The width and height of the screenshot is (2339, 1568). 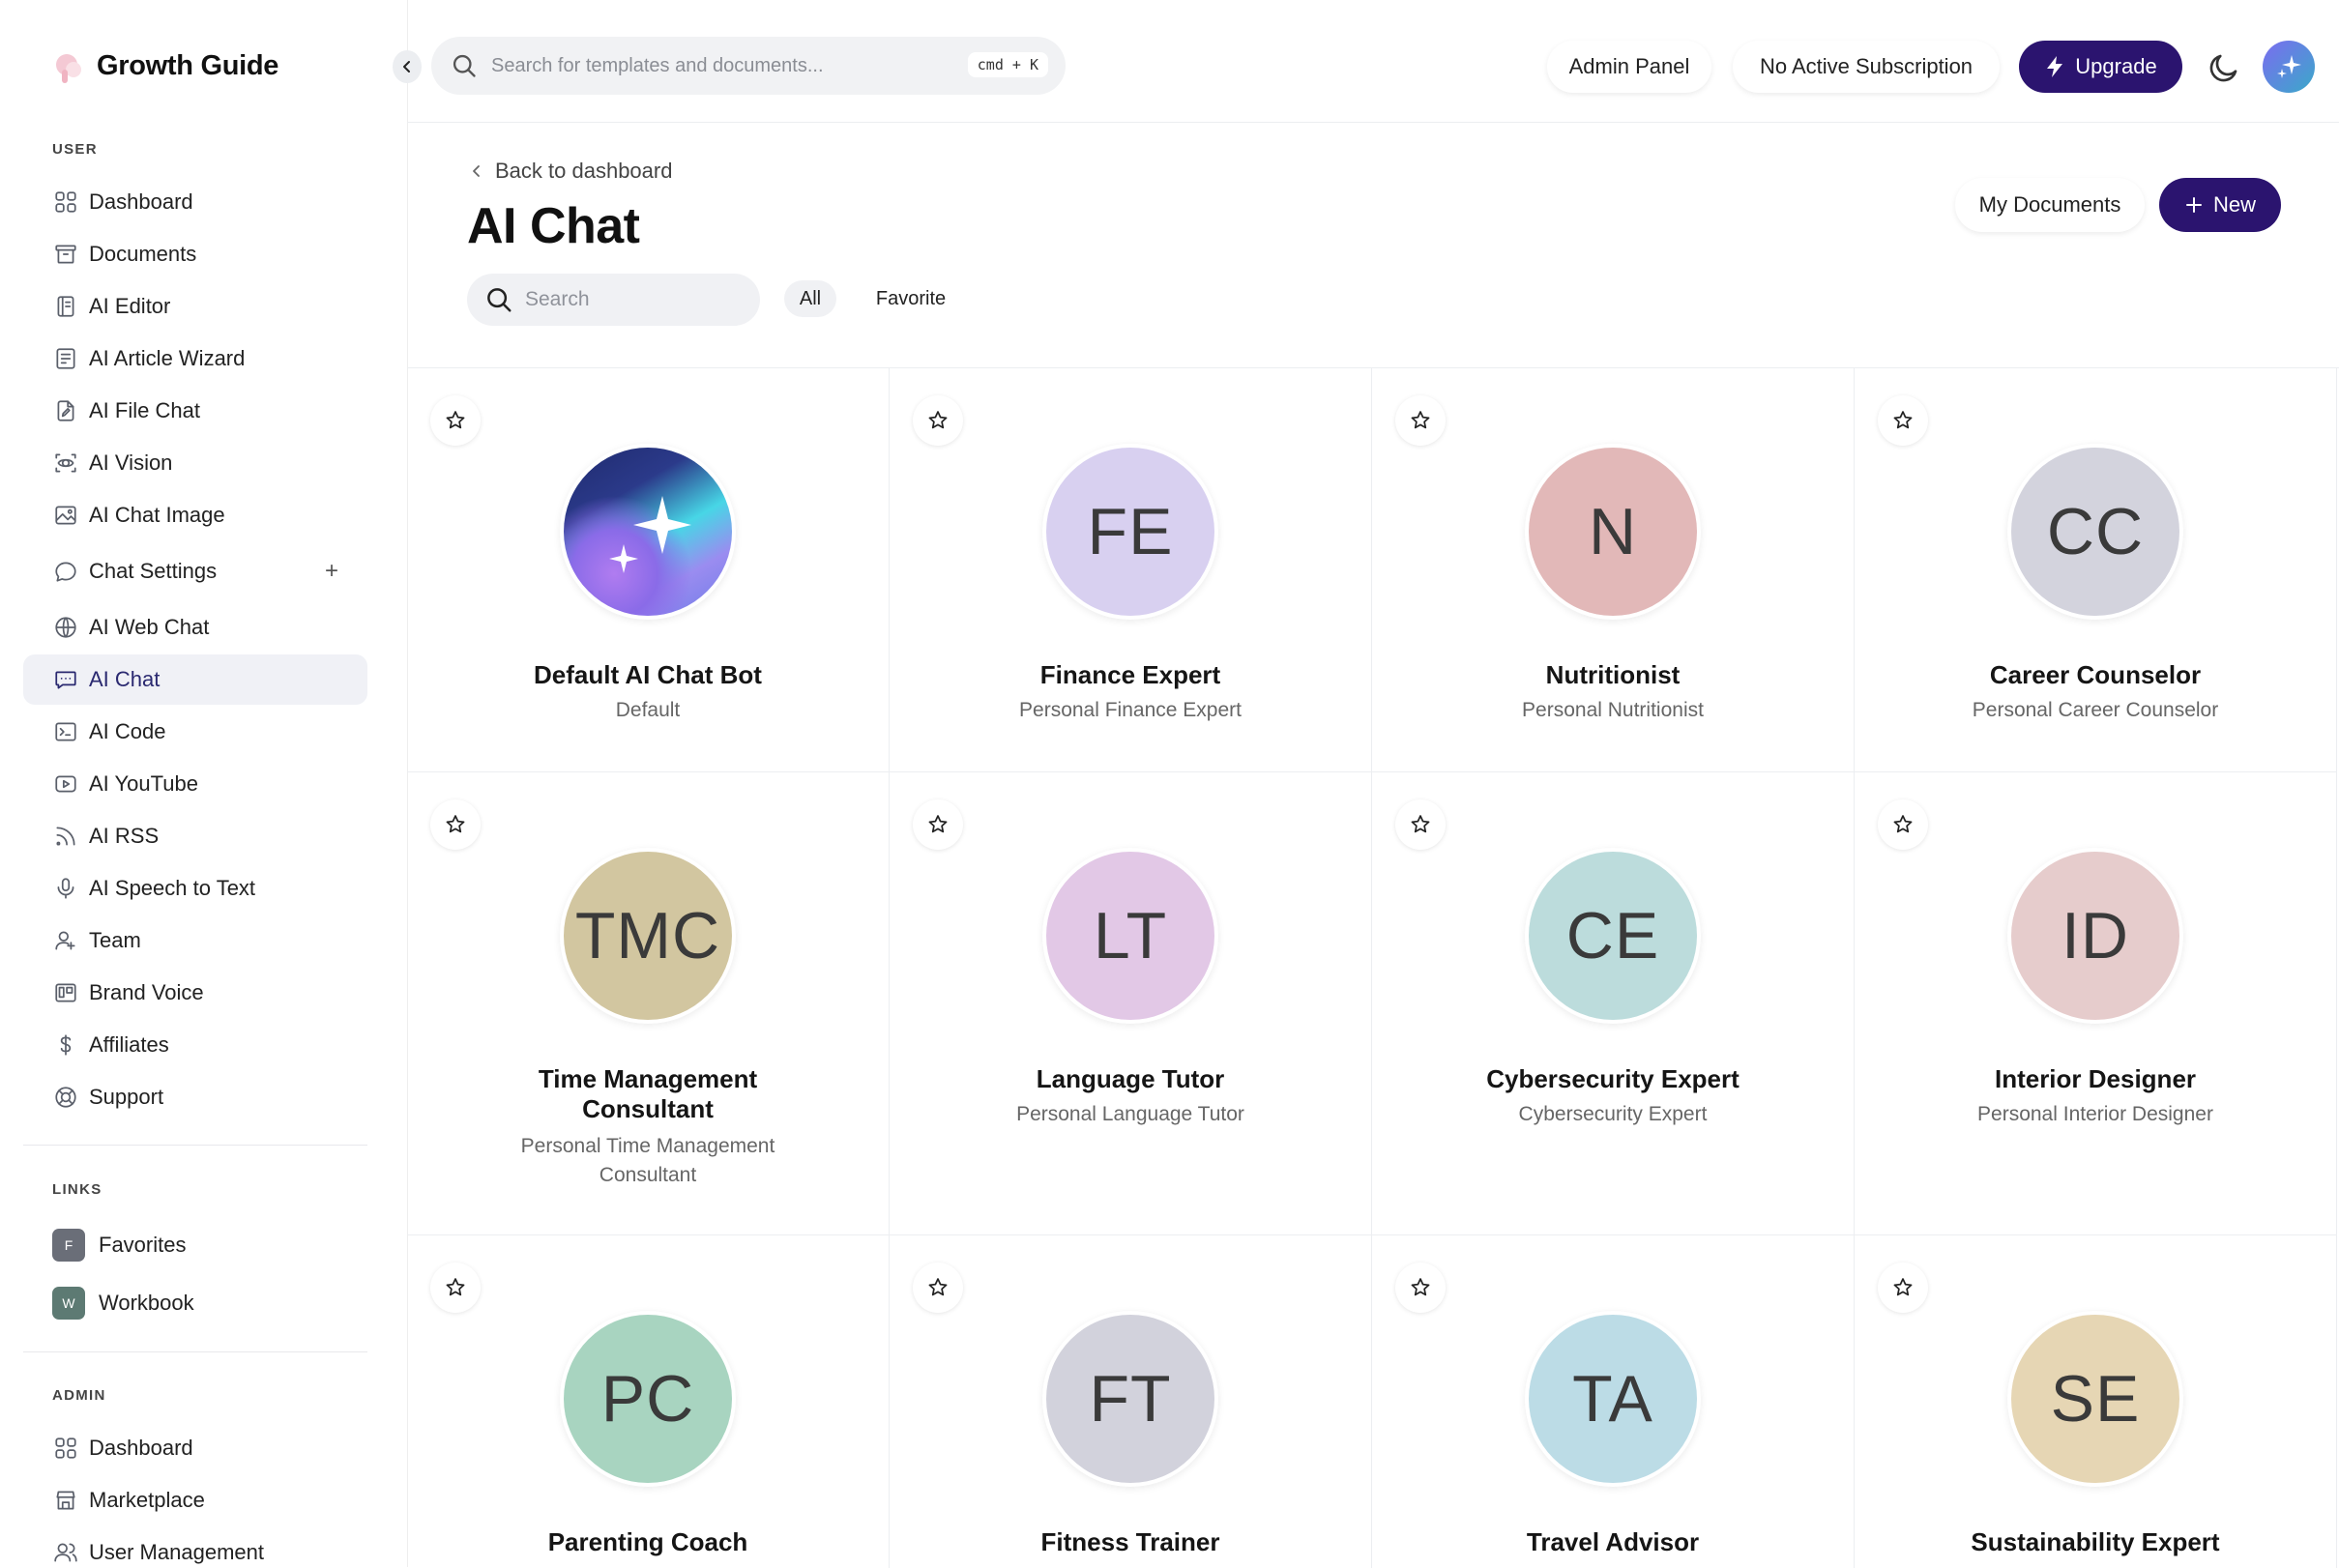 I want to click on admin-item-user-management: User Management, so click(x=195, y=1547).